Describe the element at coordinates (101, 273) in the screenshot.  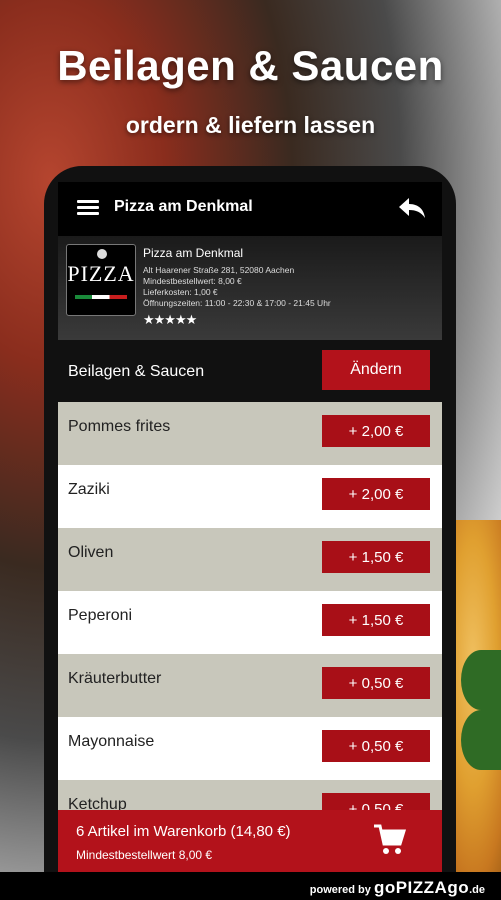
I see `logo-text: PIZZA` at that location.